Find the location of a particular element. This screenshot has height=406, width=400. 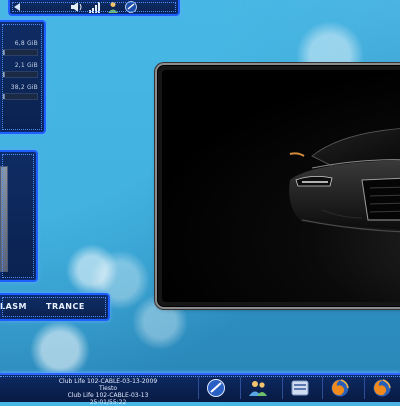

taskbar-users-button is located at coordinates (257, 388).